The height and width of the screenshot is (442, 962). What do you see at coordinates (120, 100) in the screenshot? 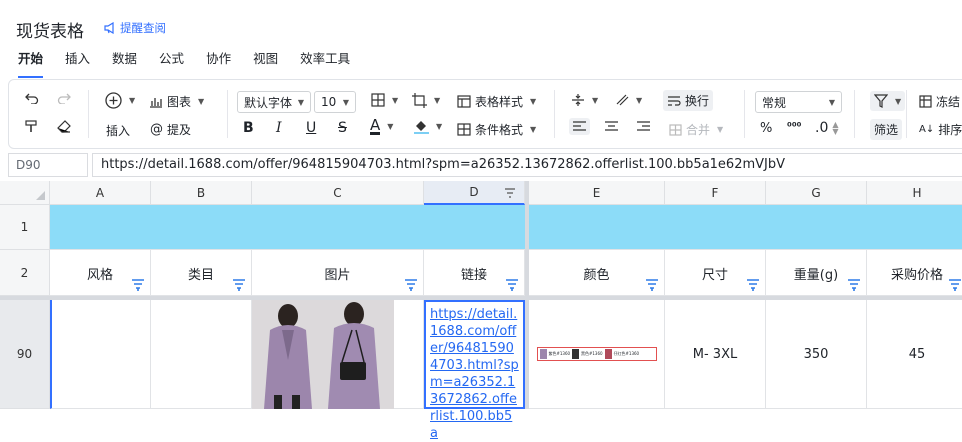
I see `insert-dropdown: ▼` at bounding box center [120, 100].